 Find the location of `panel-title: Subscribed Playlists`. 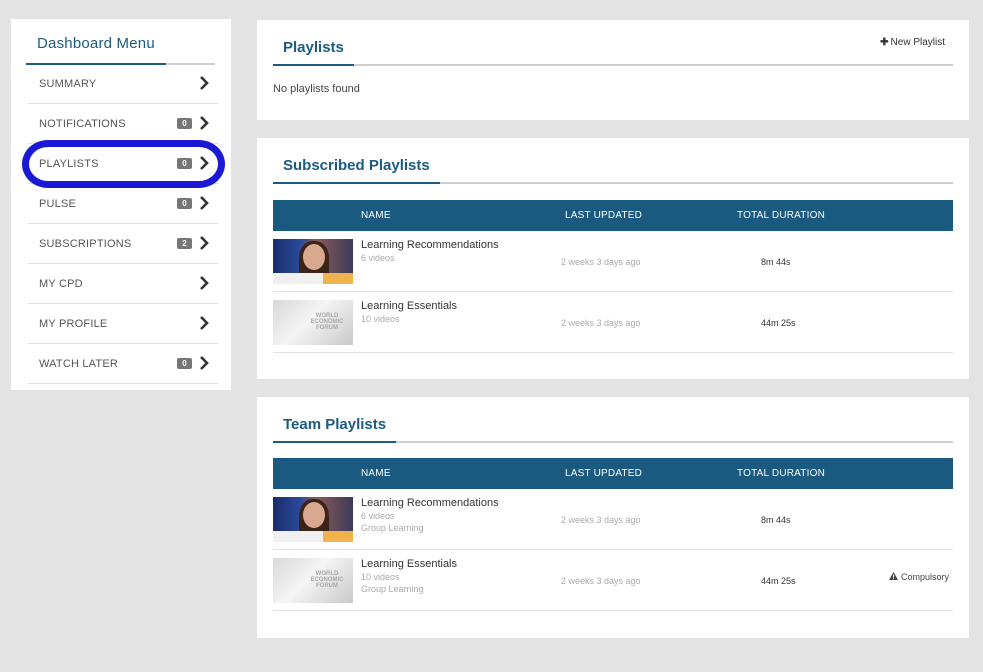

panel-title: Subscribed Playlists is located at coordinates (356, 169).